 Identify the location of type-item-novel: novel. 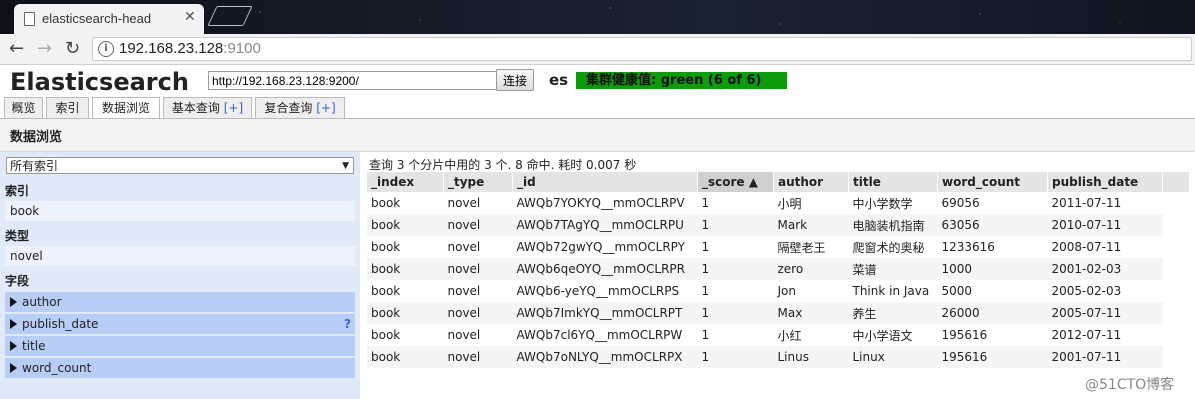
(180, 256).